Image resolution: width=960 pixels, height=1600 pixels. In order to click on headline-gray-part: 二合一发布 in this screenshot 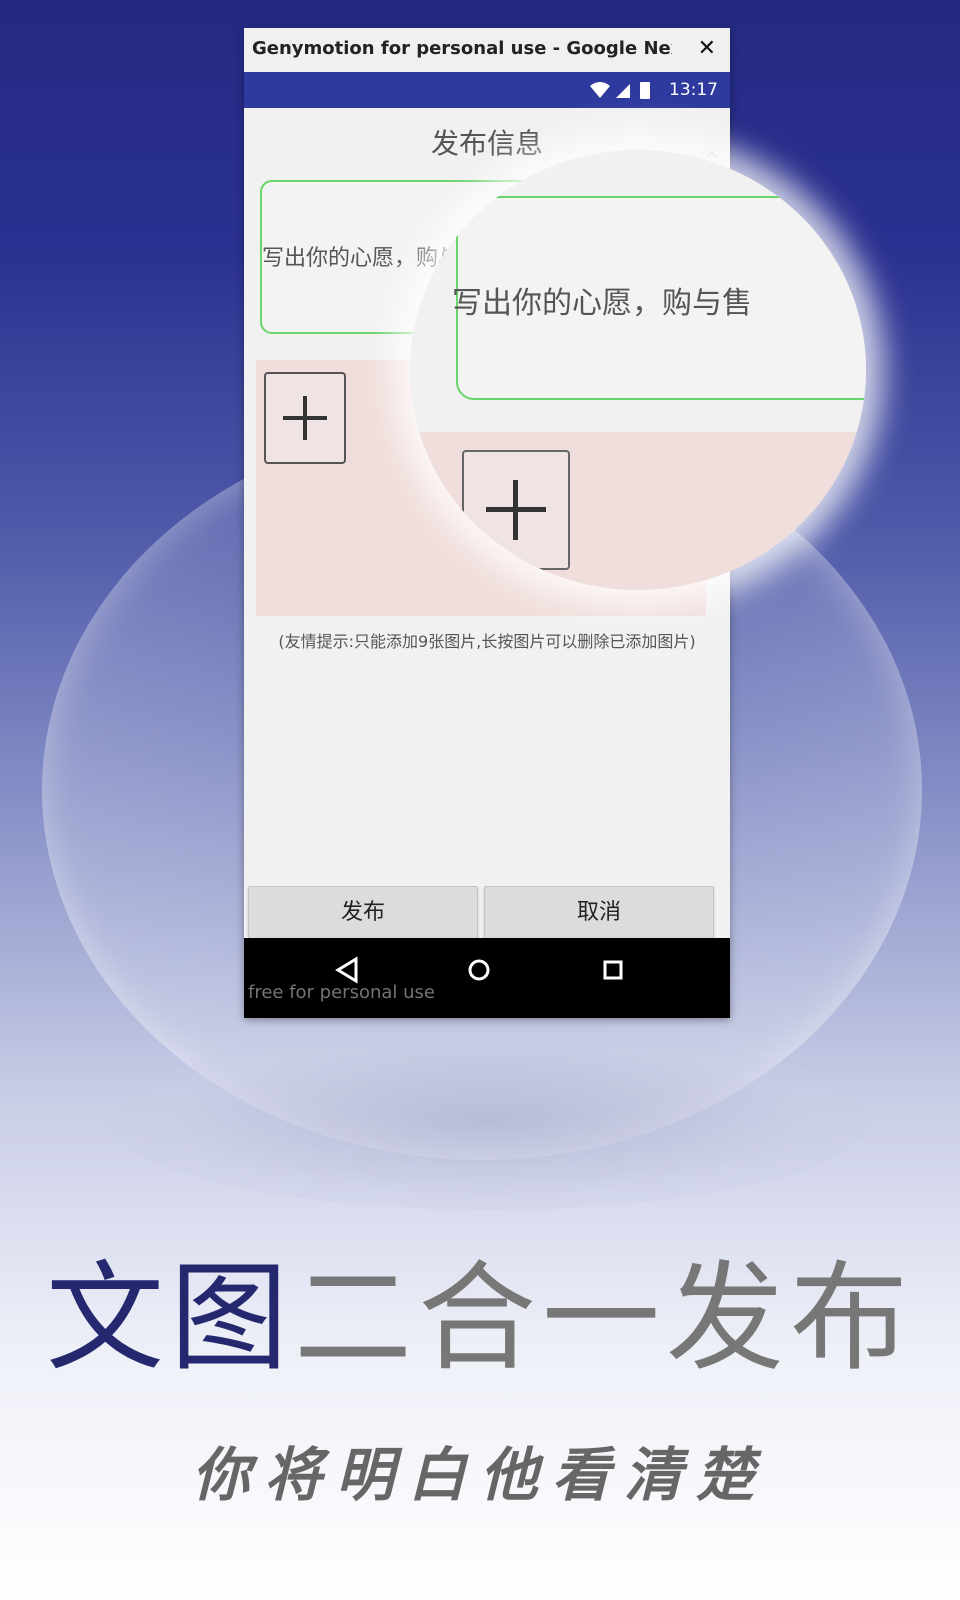, I will do `click(604, 1318)`.